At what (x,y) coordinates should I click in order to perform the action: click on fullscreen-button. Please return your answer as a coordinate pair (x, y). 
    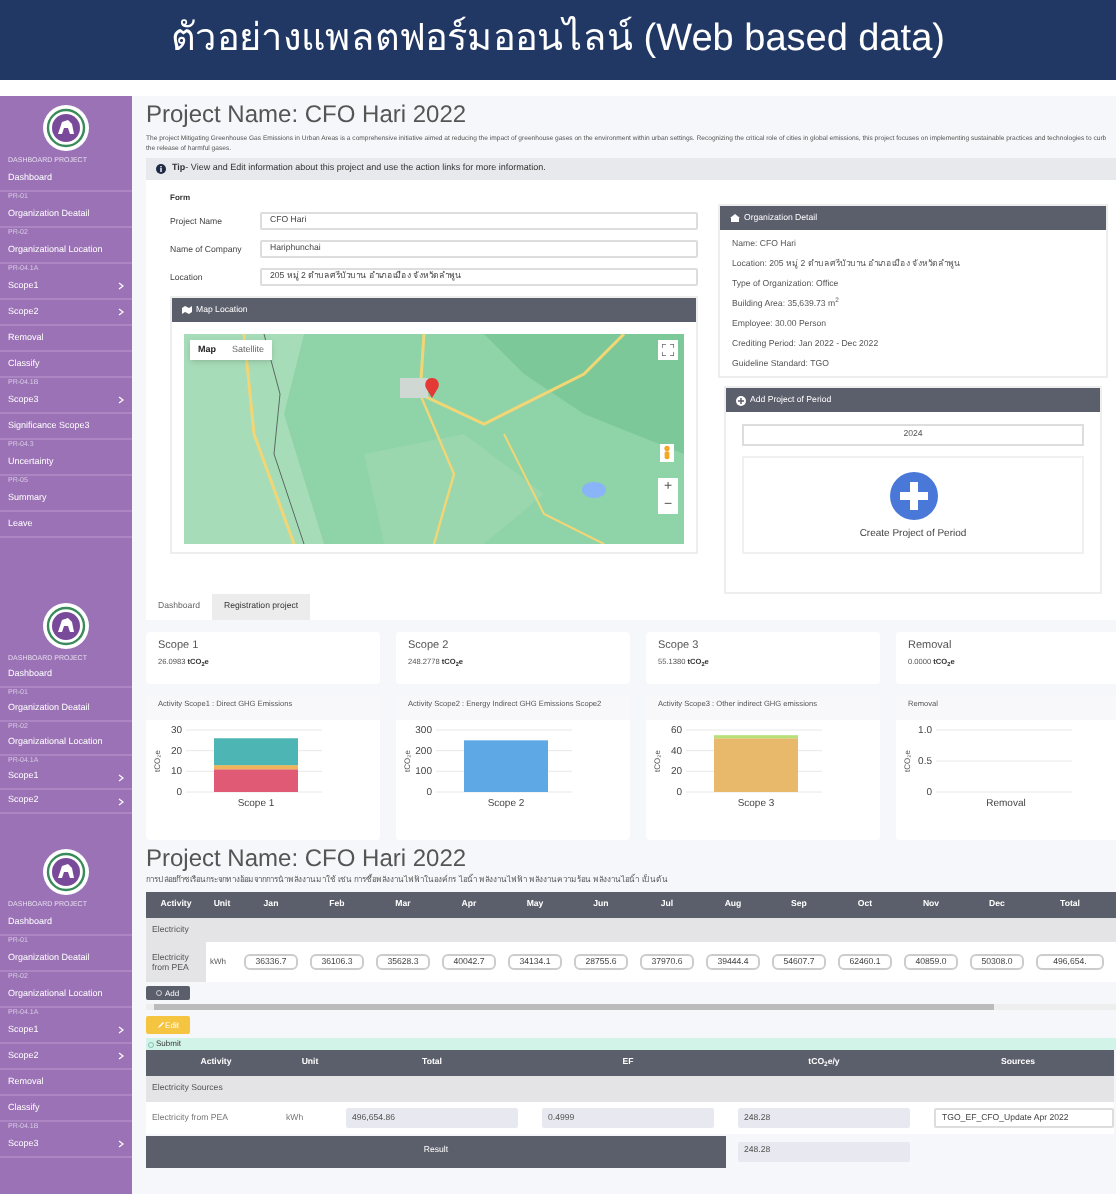
    Looking at the image, I should click on (668, 350).